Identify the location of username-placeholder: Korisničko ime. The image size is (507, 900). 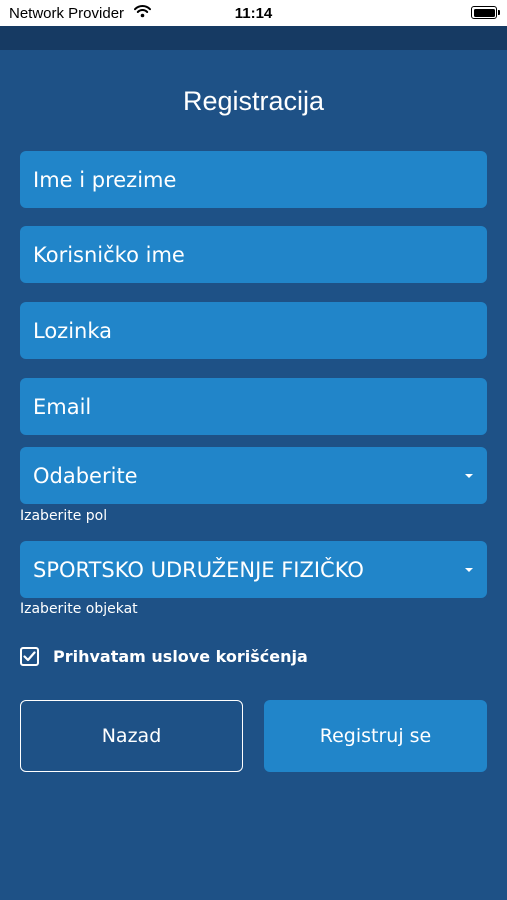
(109, 254).